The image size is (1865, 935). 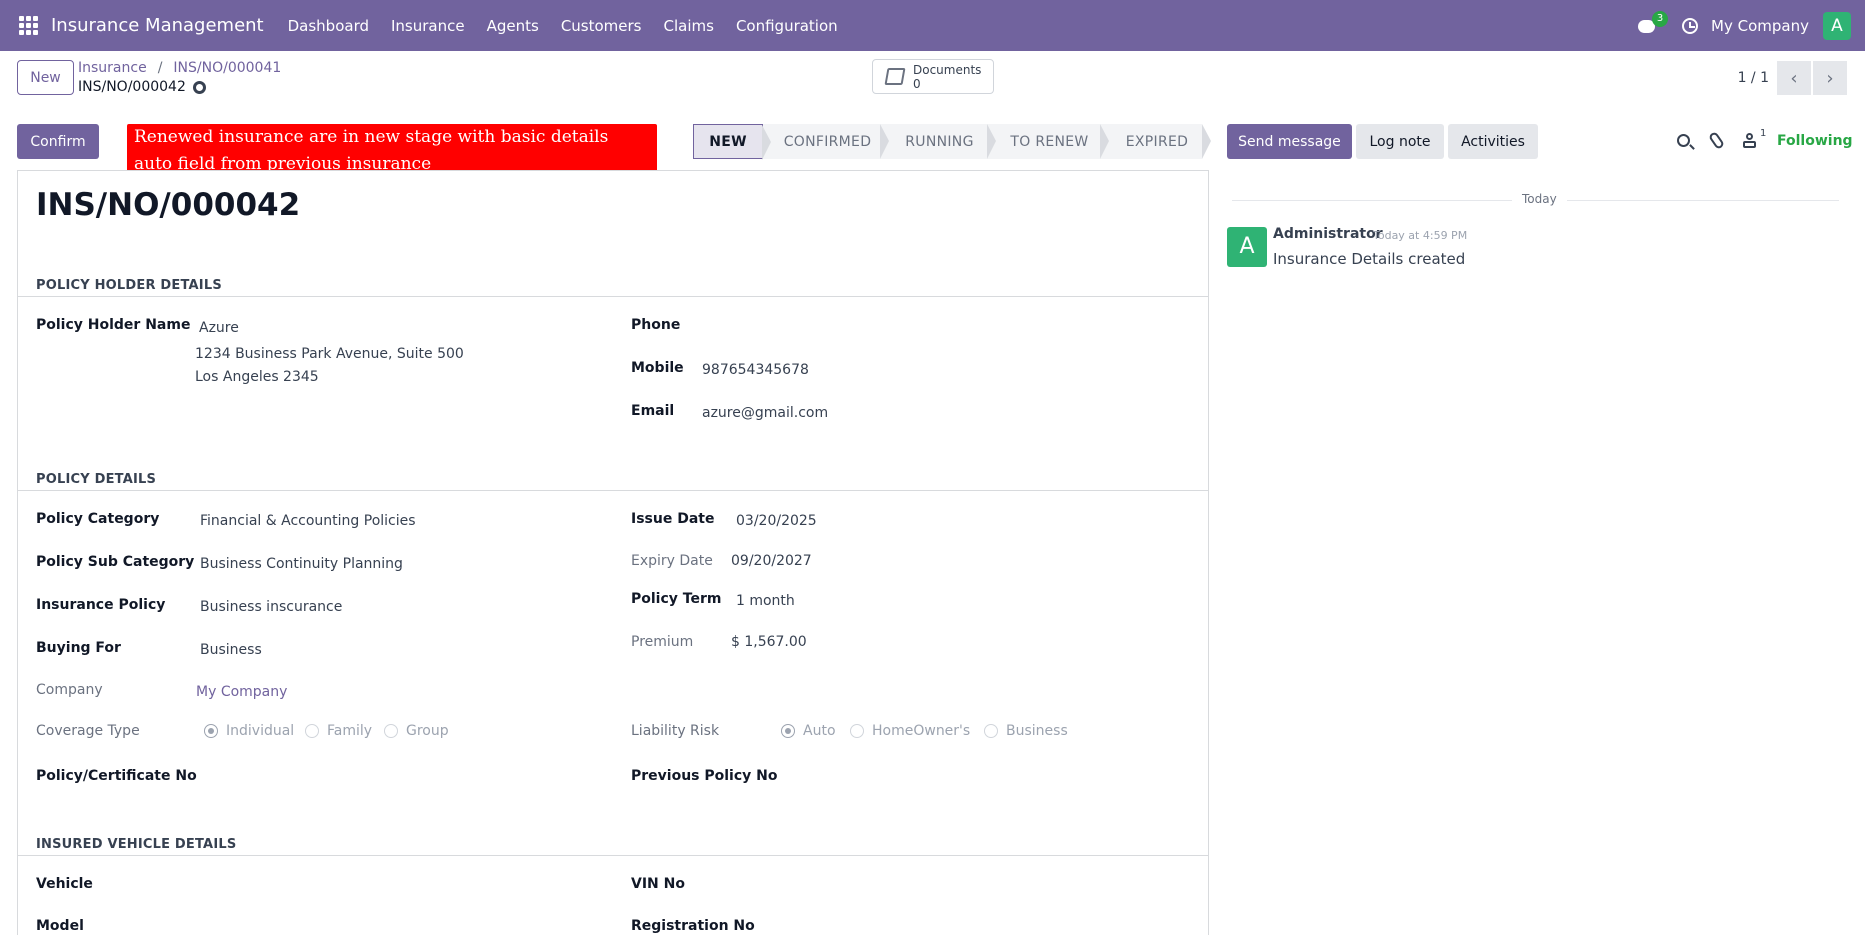 What do you see at coordinates (301, 564) in the screenshot?
I see `policy-sub-category-field: Business Continuity Planning` at bounding box center [301, 564].